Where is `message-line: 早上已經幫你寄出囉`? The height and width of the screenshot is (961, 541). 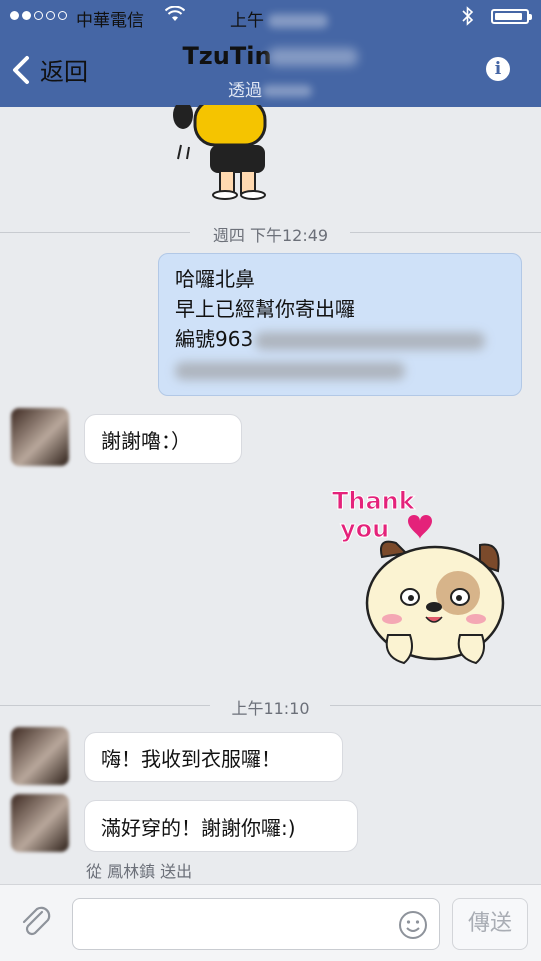 message-line: 早上已經幫你寄出囉 is located at coordinates (265, 309).